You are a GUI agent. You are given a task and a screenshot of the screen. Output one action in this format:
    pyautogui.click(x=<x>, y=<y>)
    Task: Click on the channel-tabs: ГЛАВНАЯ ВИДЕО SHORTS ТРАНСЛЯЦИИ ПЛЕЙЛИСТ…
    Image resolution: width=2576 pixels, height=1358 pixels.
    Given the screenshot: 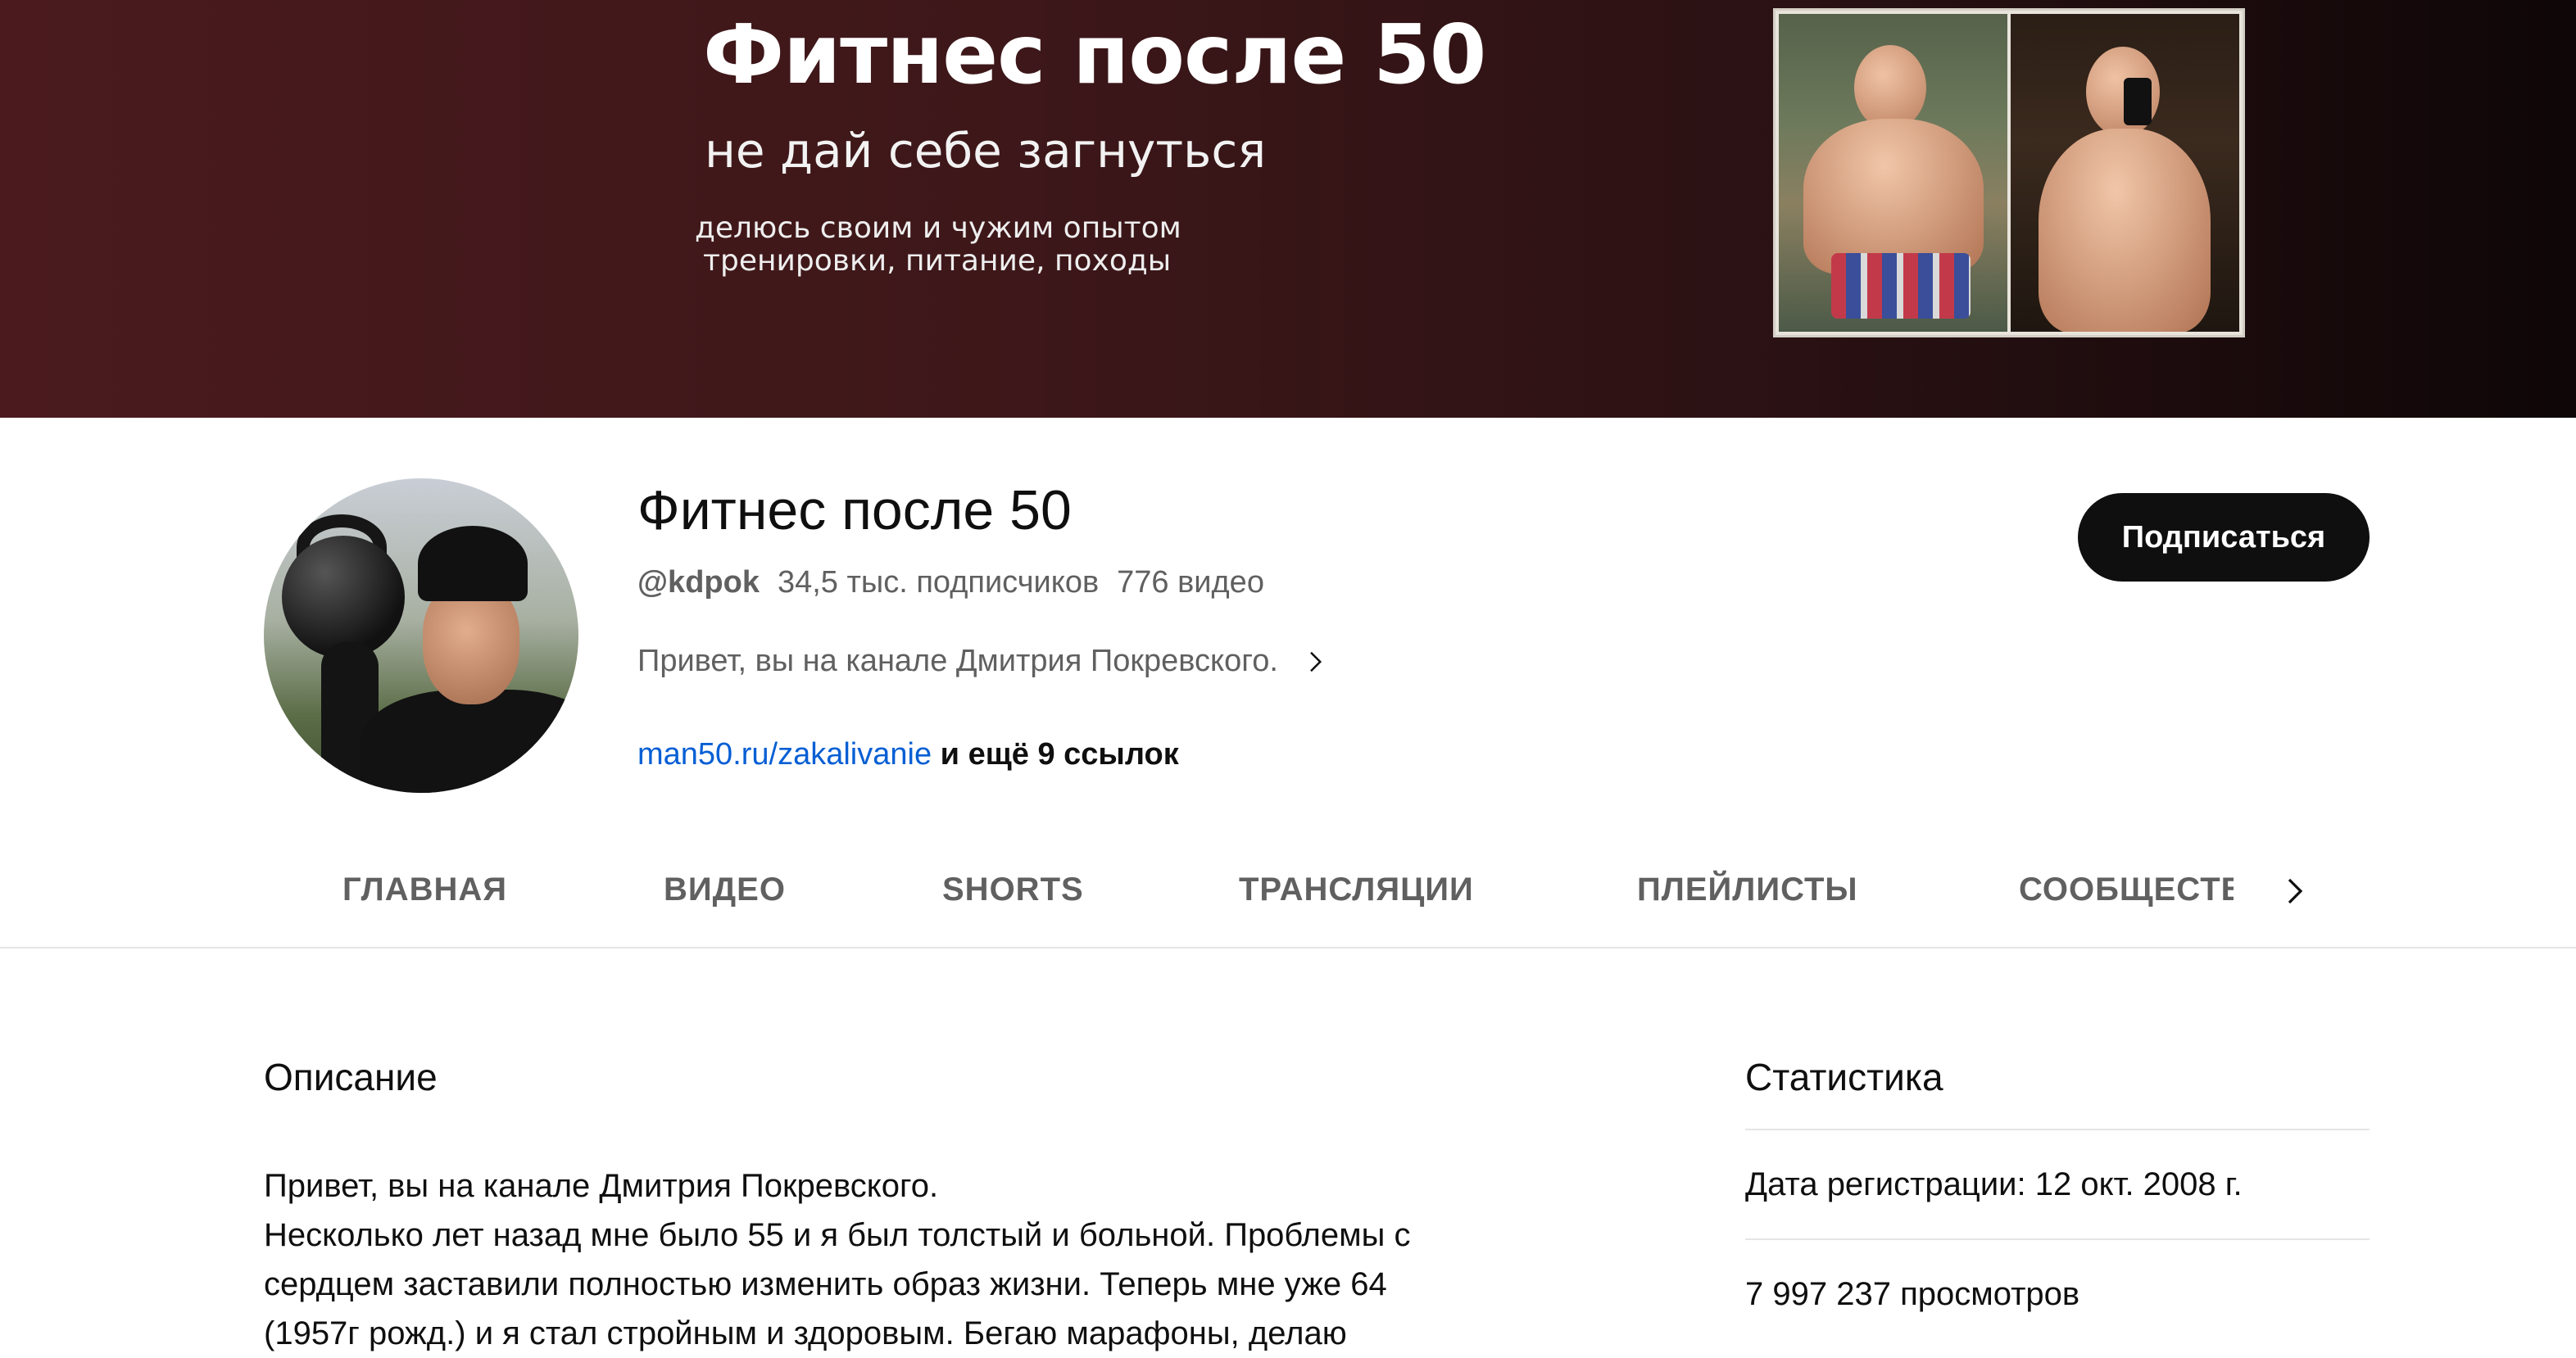 What is the action you would take?
    pyautogui.click(x=1288, y=891)
    